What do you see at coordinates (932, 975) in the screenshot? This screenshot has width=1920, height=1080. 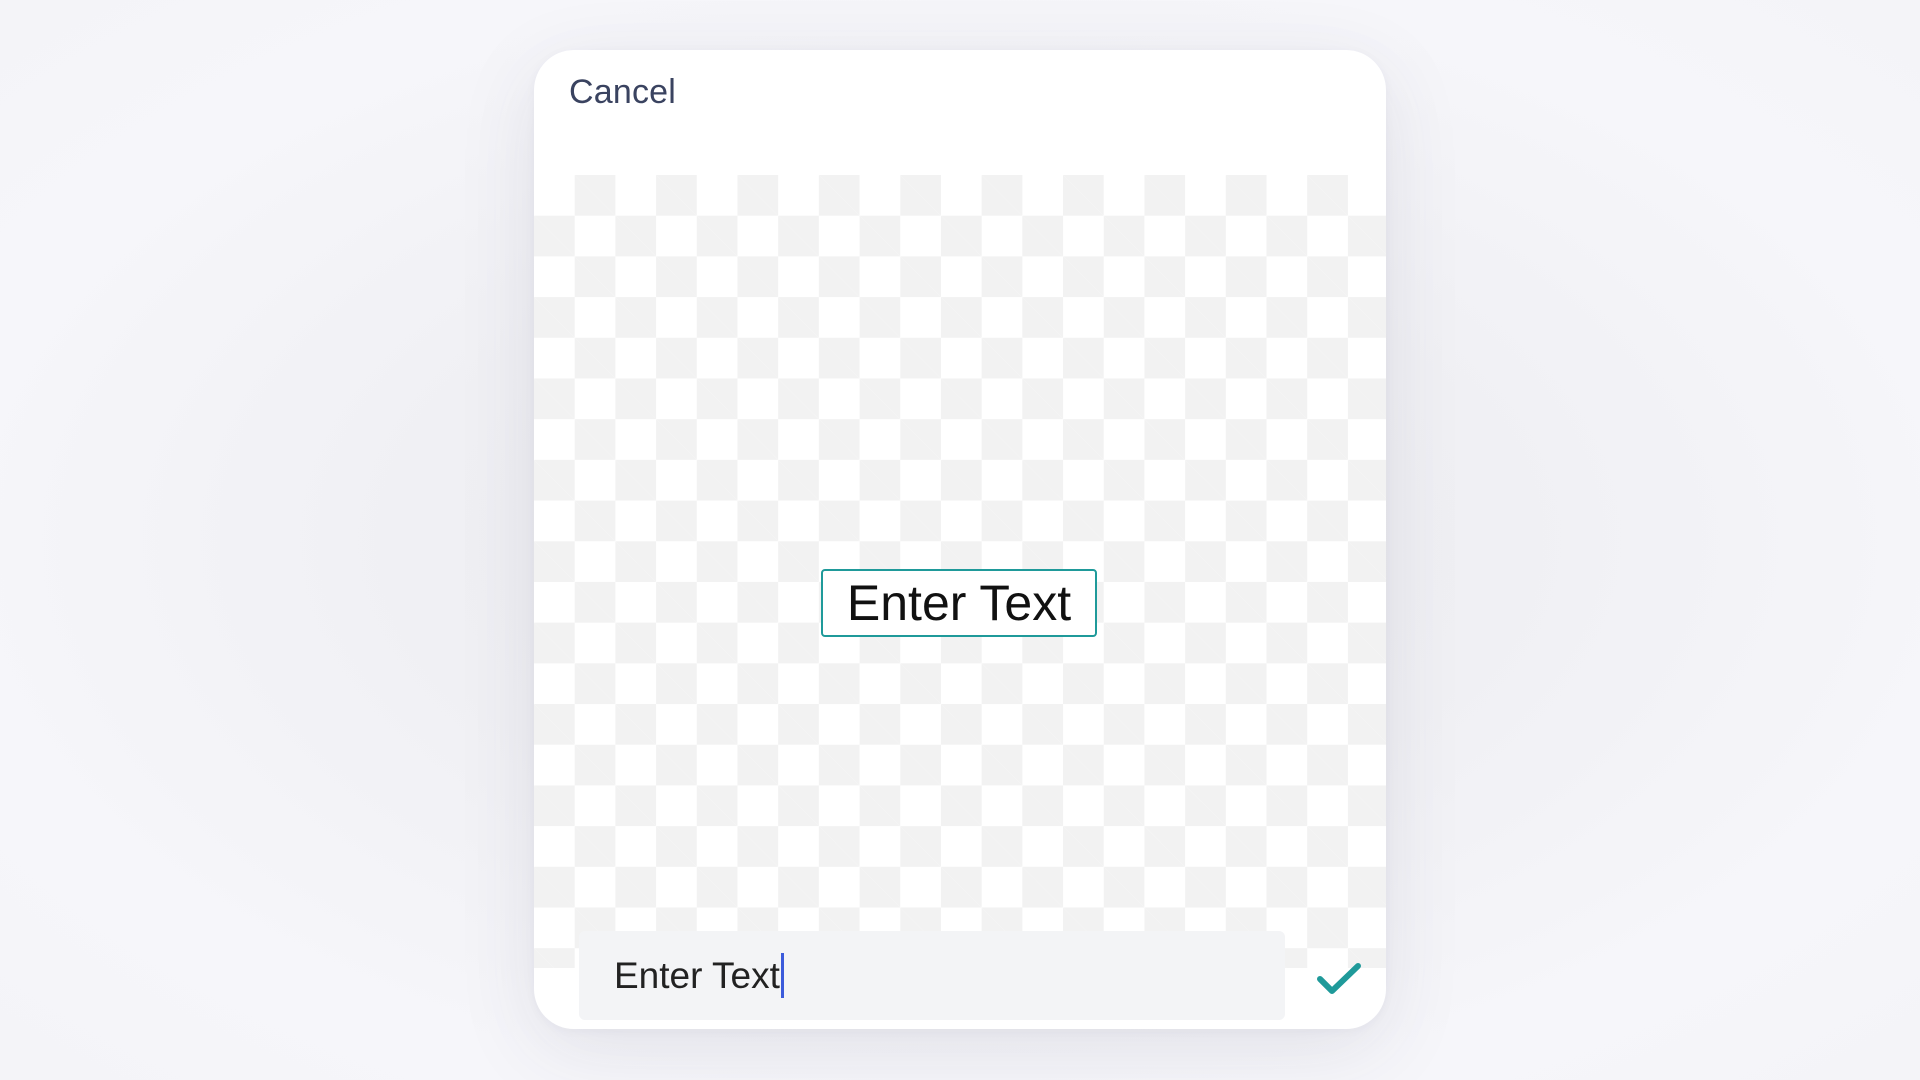 I see `text-input: Enter Text` at bounding box center [932, 975].